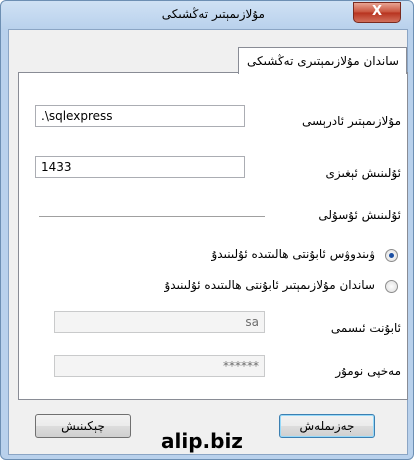 The image size is (414, 460). I want to click on title-bar: مۇلازىمېتىر تەڭشىكى X, so click(207, 15).